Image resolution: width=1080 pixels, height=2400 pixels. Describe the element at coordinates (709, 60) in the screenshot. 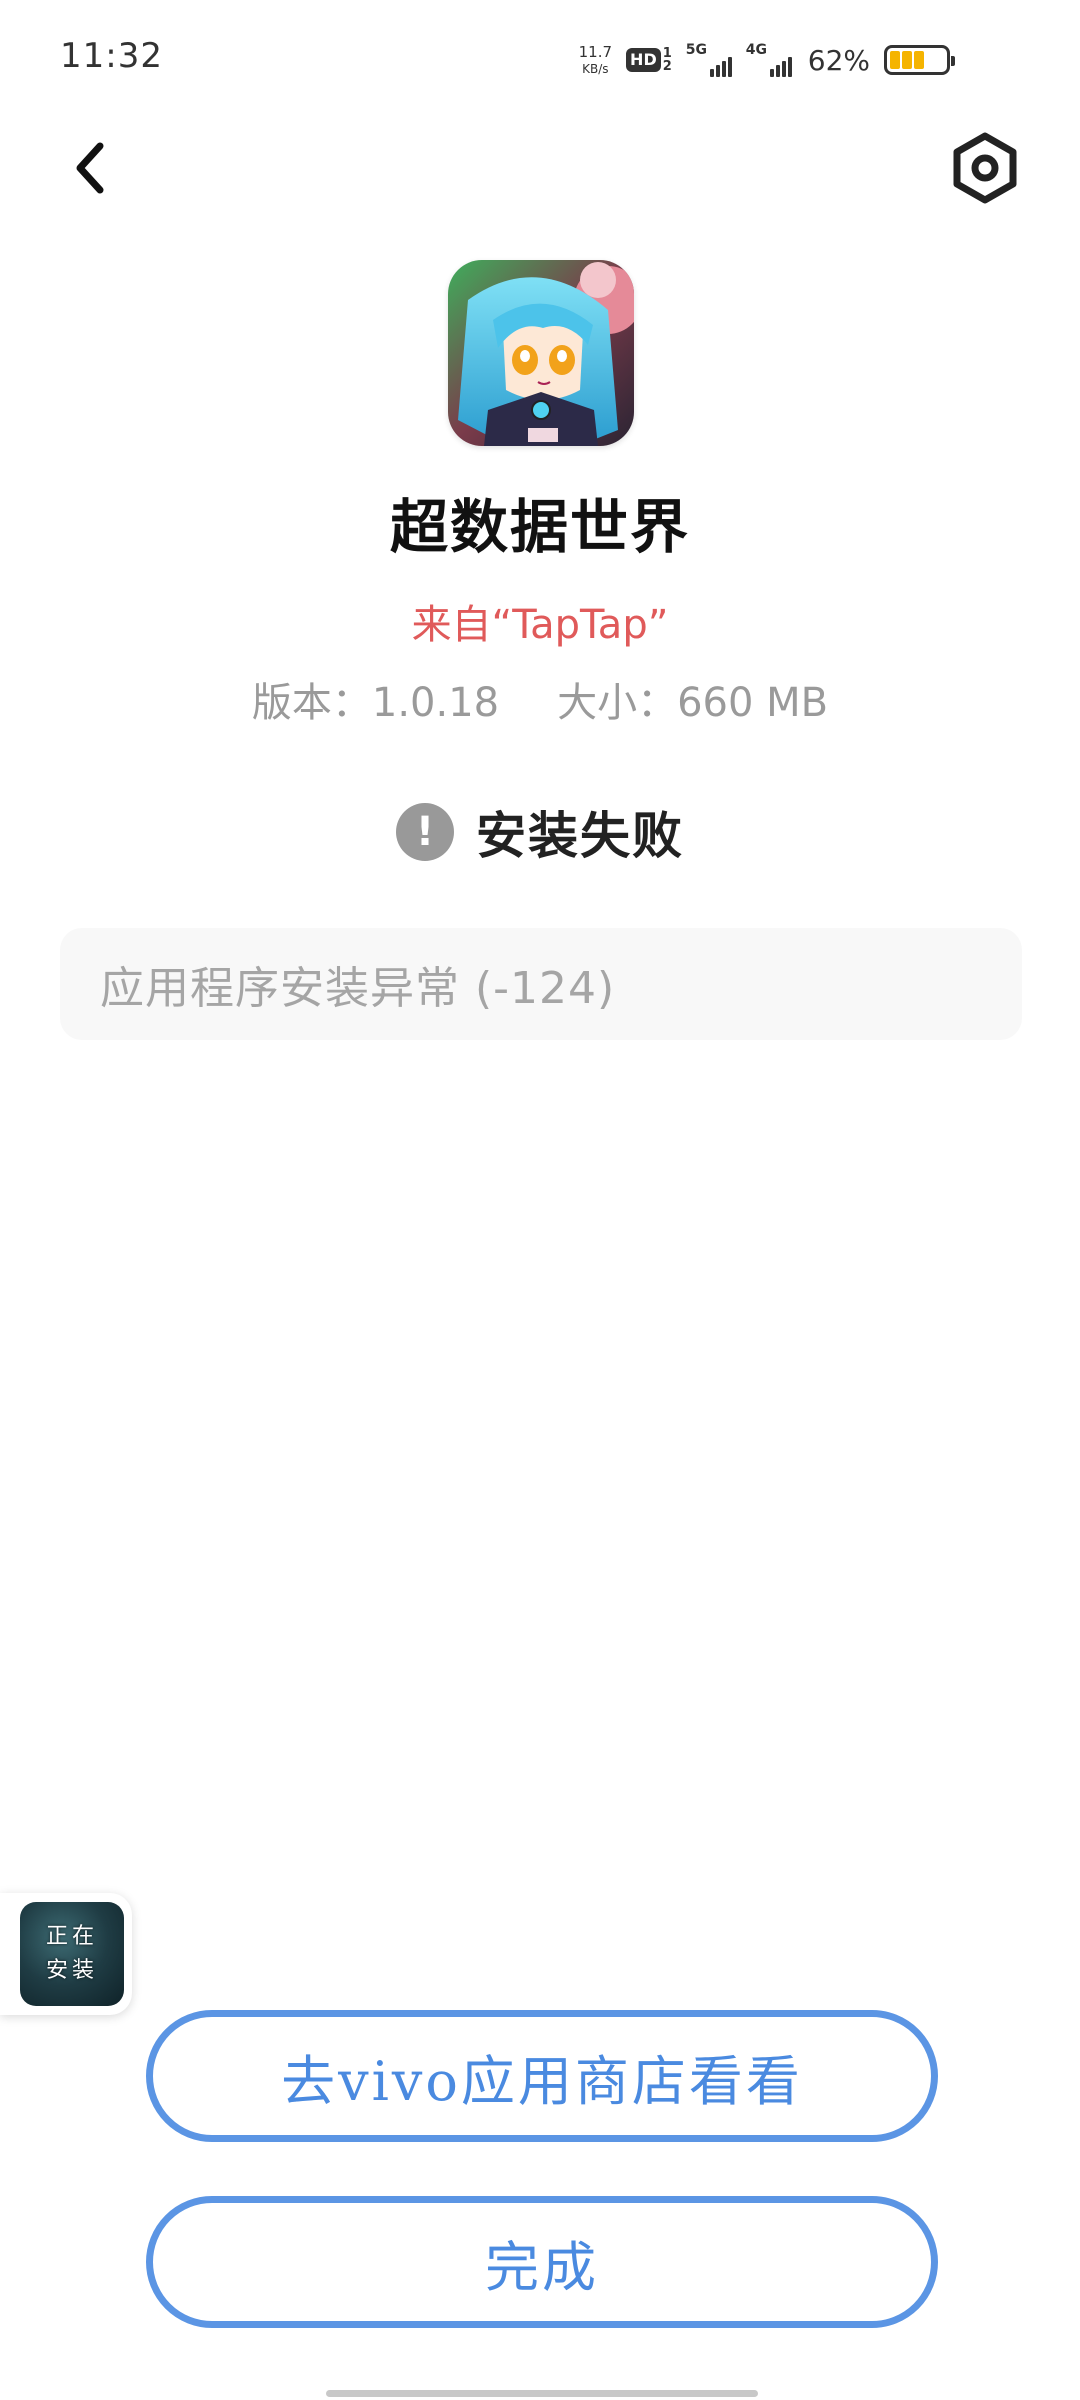

I see `signal-5g-icon: 5G` at that location.